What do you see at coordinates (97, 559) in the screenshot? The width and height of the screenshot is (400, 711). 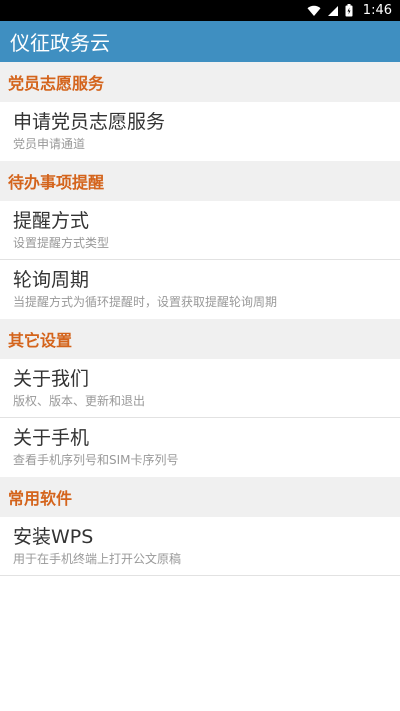 I see `item-subtitle: 用于在手机终端上打开公文原稿` at bounding box center [97, 559].